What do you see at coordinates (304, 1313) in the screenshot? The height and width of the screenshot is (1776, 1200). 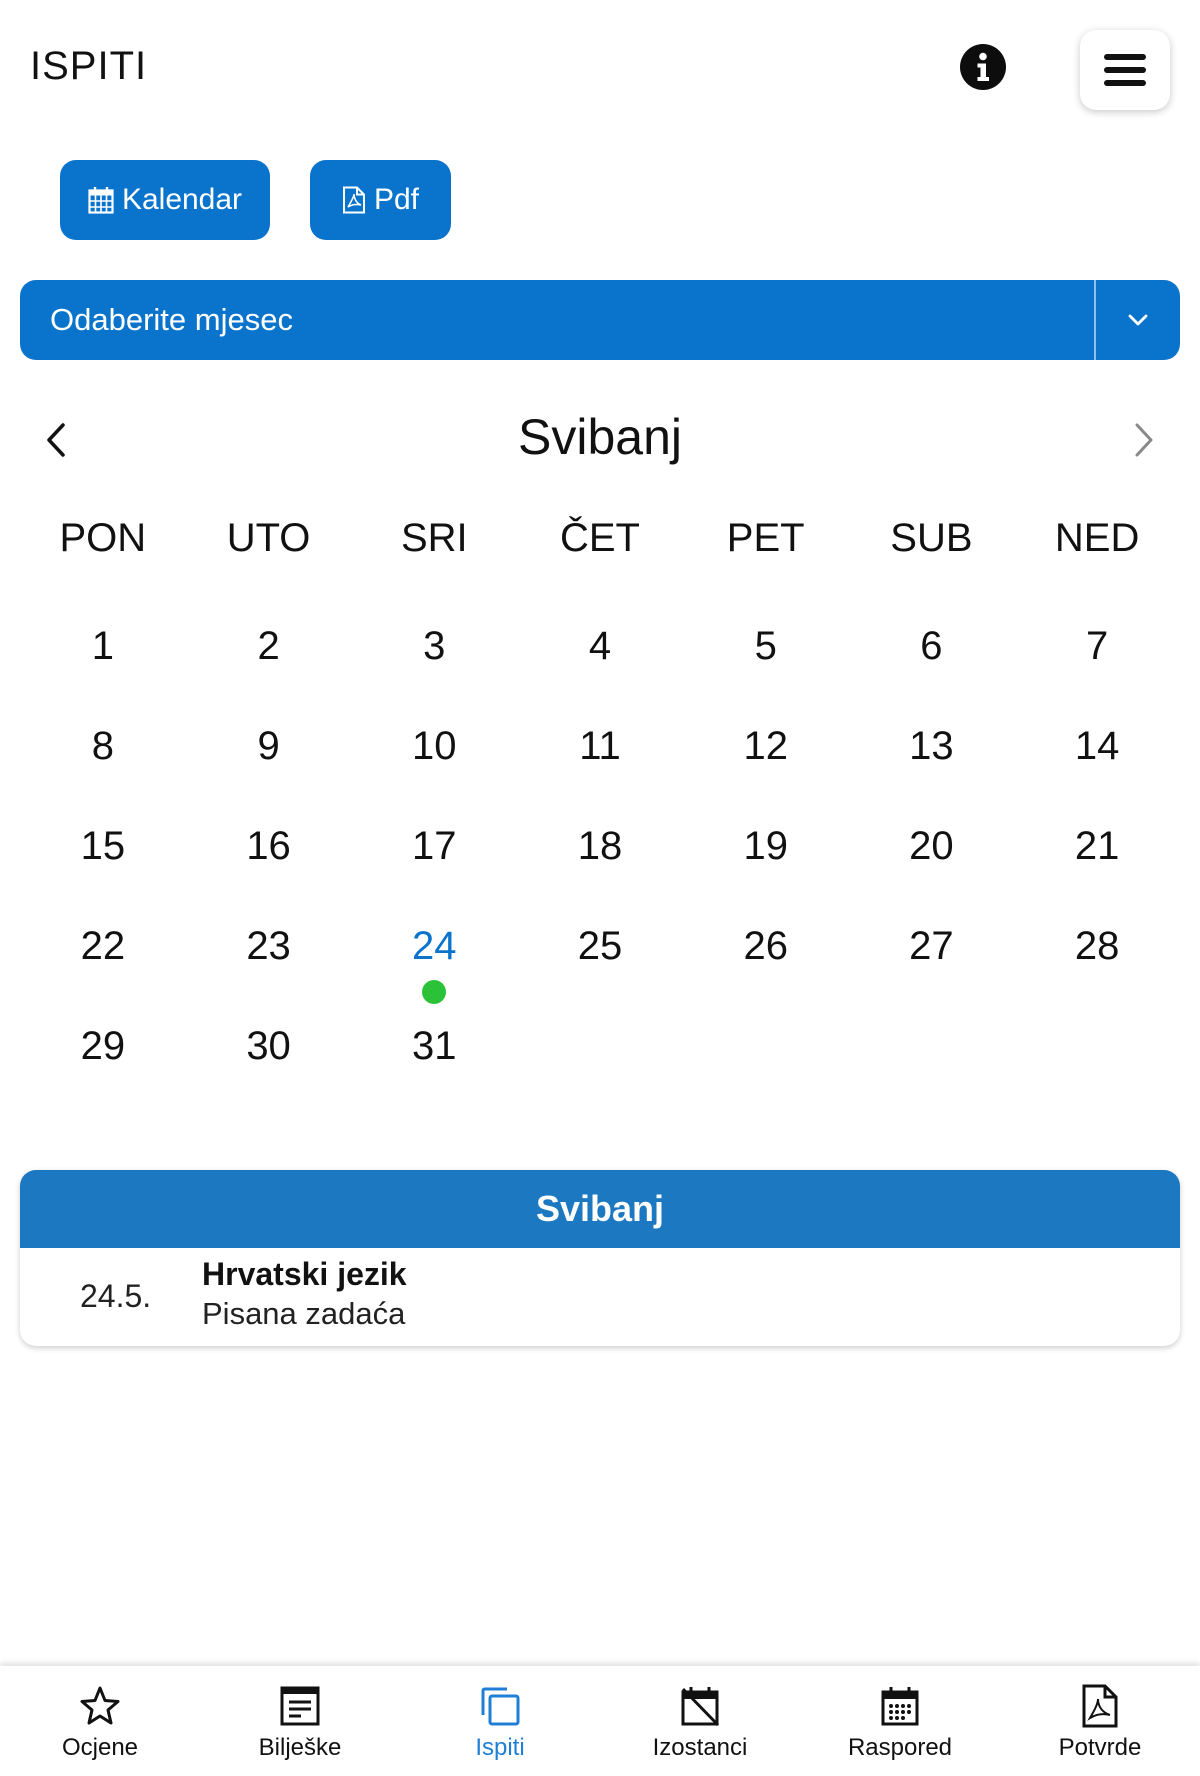 I see `exam-type: Pisana zadaća` at bounding box center [304, 1313].